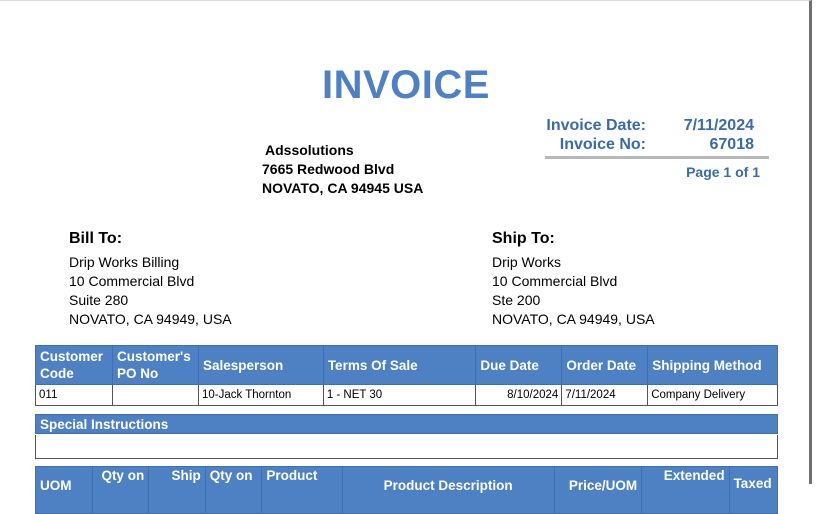 Image resolution: width=816 pixels, height=514 pixels. What do you see at coordinates (260, 395) in the screenshot?
I see `salesperson-cell: 10-Jack Thornton` at bounding box center [260, 395].